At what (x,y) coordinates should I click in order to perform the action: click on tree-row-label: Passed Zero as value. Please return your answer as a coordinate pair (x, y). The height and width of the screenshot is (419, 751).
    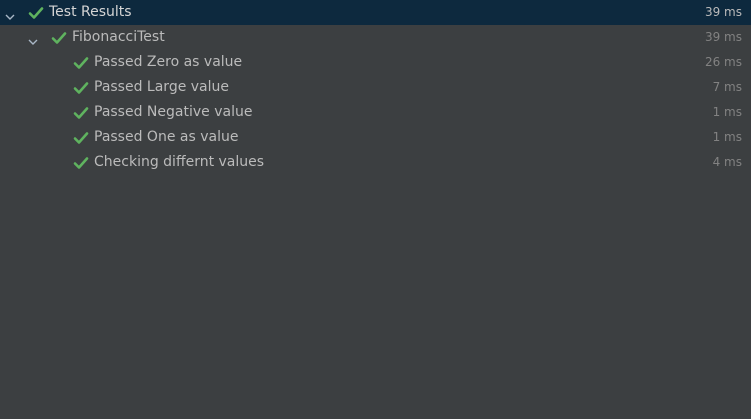
    Looking at the image, I should click on (168, 62).